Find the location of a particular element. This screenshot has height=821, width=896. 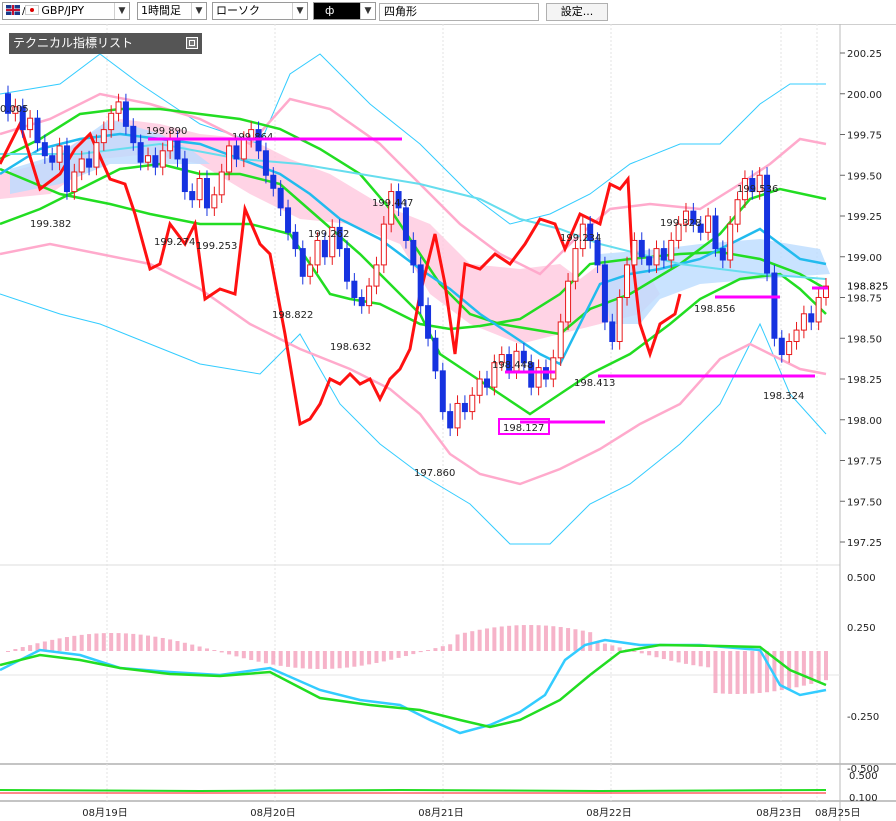

price-annotation: 199.328 is located at coordinates (680, 223).